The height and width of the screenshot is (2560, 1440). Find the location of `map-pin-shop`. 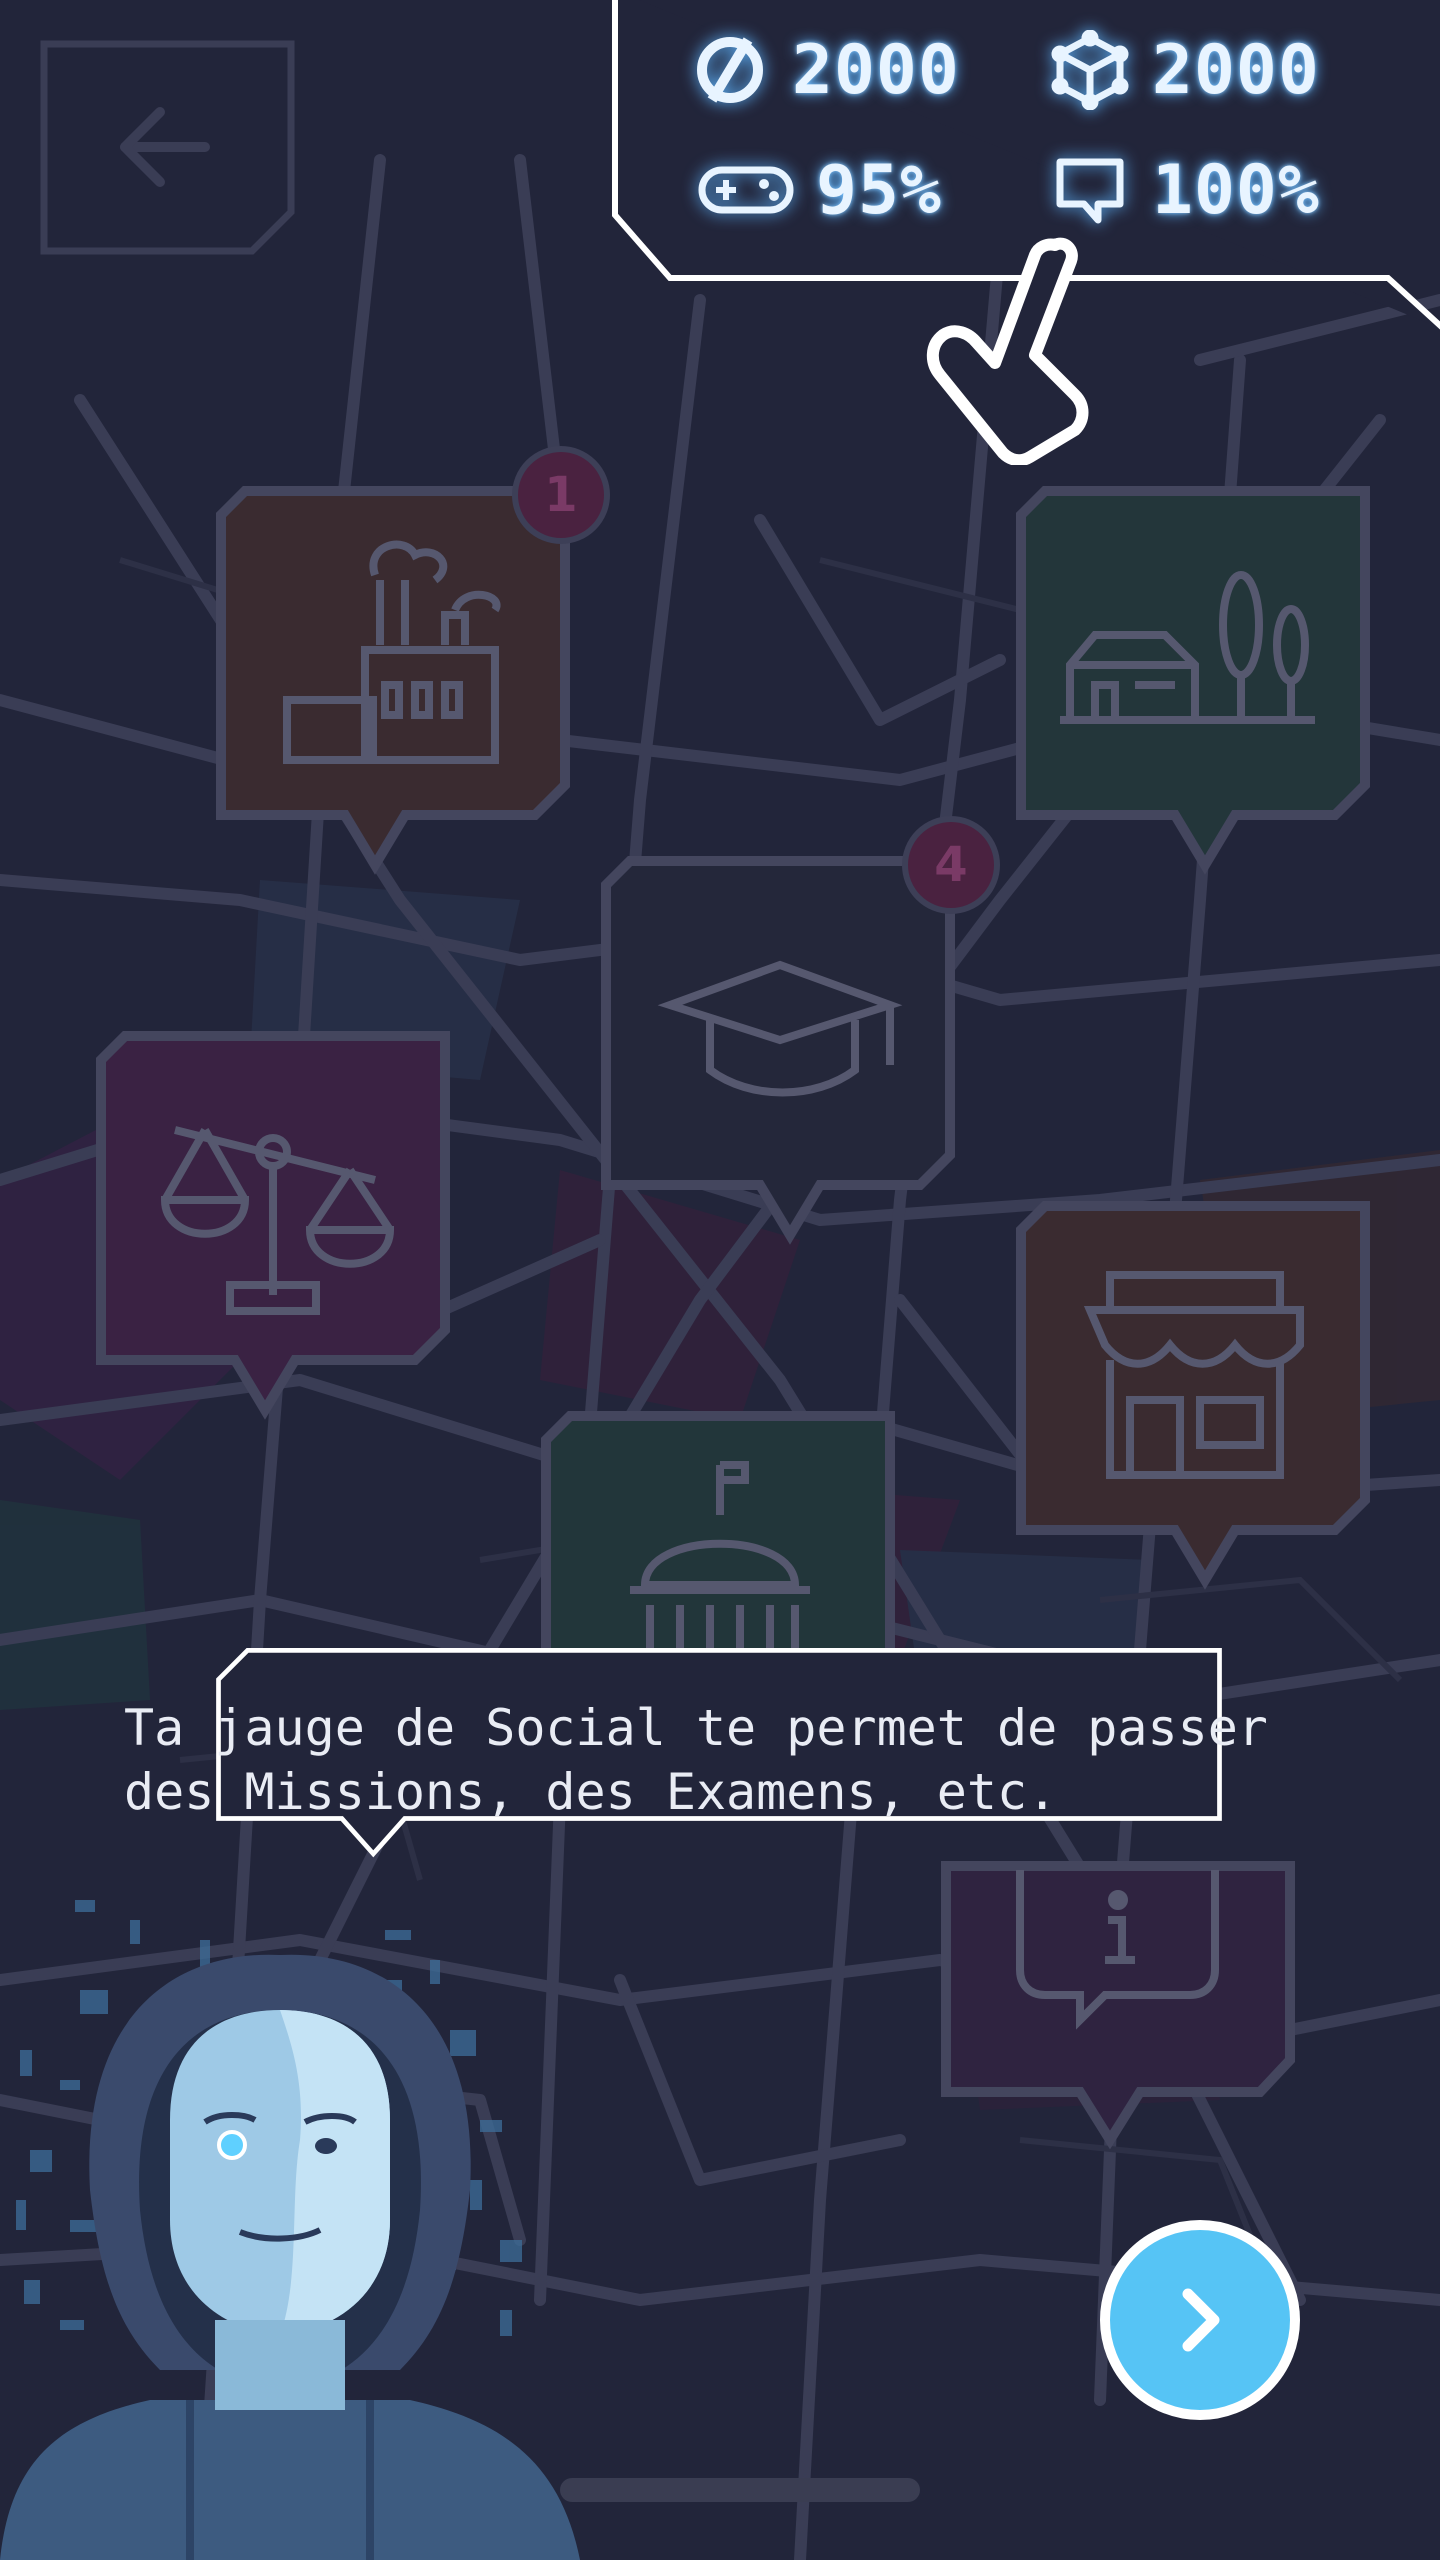

map-pin-shop is located at coordinates (1195, 1410).